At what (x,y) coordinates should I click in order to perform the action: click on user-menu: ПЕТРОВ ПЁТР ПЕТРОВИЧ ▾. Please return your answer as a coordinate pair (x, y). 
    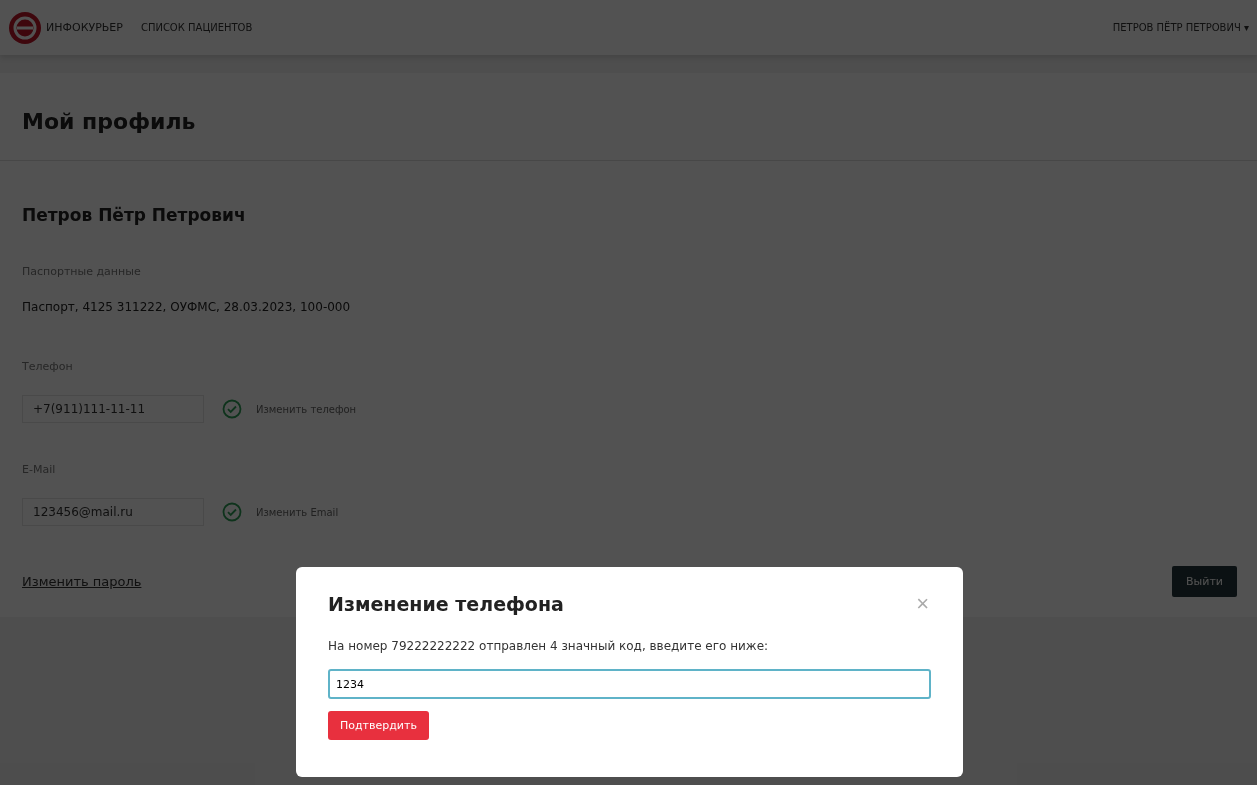
    Looking at the image, I should click on (1180, 27).